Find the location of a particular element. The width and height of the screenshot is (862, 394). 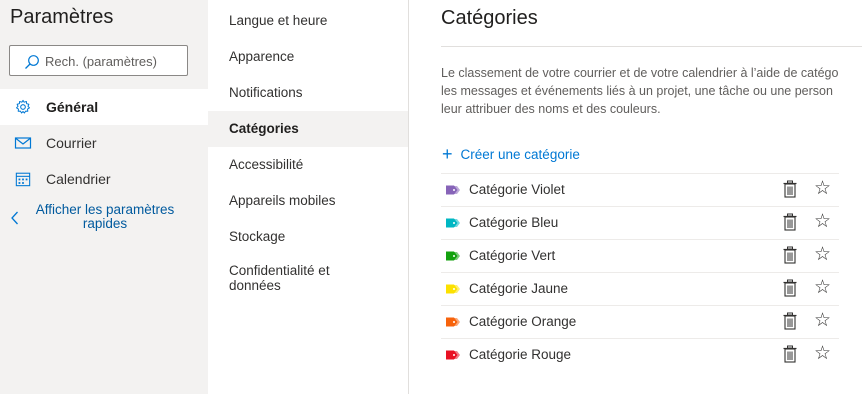

category-name: Catégorie Jaune is located at coordinates (519, 288).